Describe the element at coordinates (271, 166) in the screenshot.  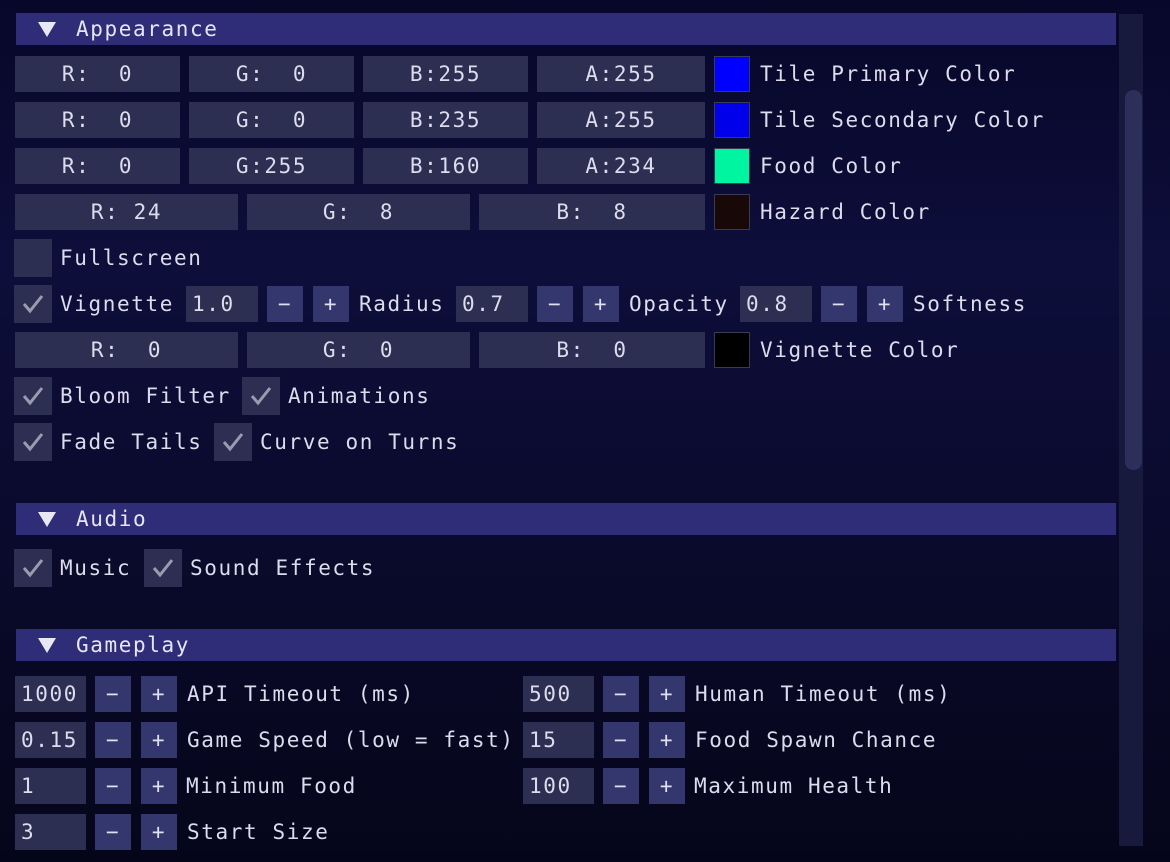
I see `food-g-field: G:255` at that location.